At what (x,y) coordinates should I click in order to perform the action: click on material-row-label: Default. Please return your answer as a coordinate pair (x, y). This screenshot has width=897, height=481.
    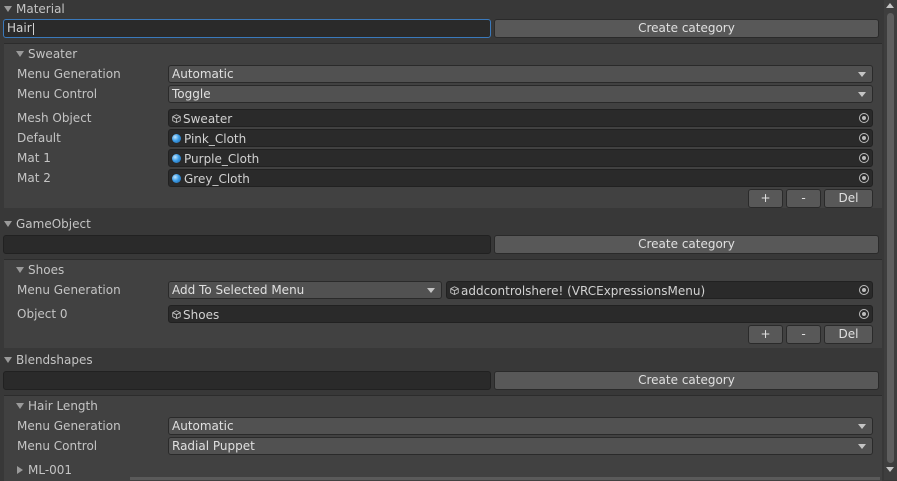
    Looking at the image, I should click on (39, 138).